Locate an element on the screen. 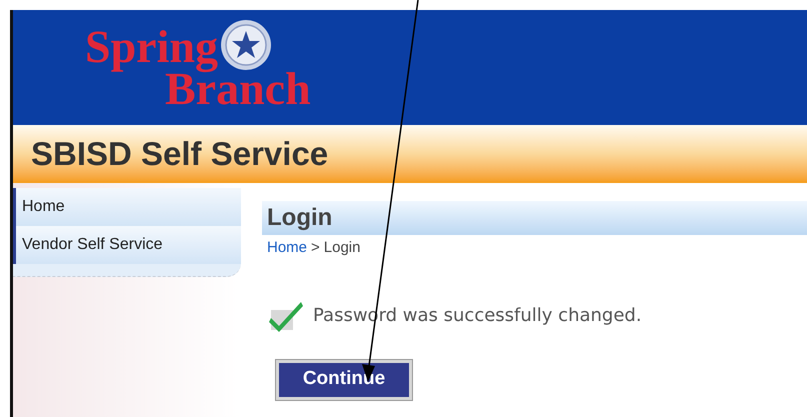  sidebar-item: Vendor Self Service is located at coordinates (127, 245).